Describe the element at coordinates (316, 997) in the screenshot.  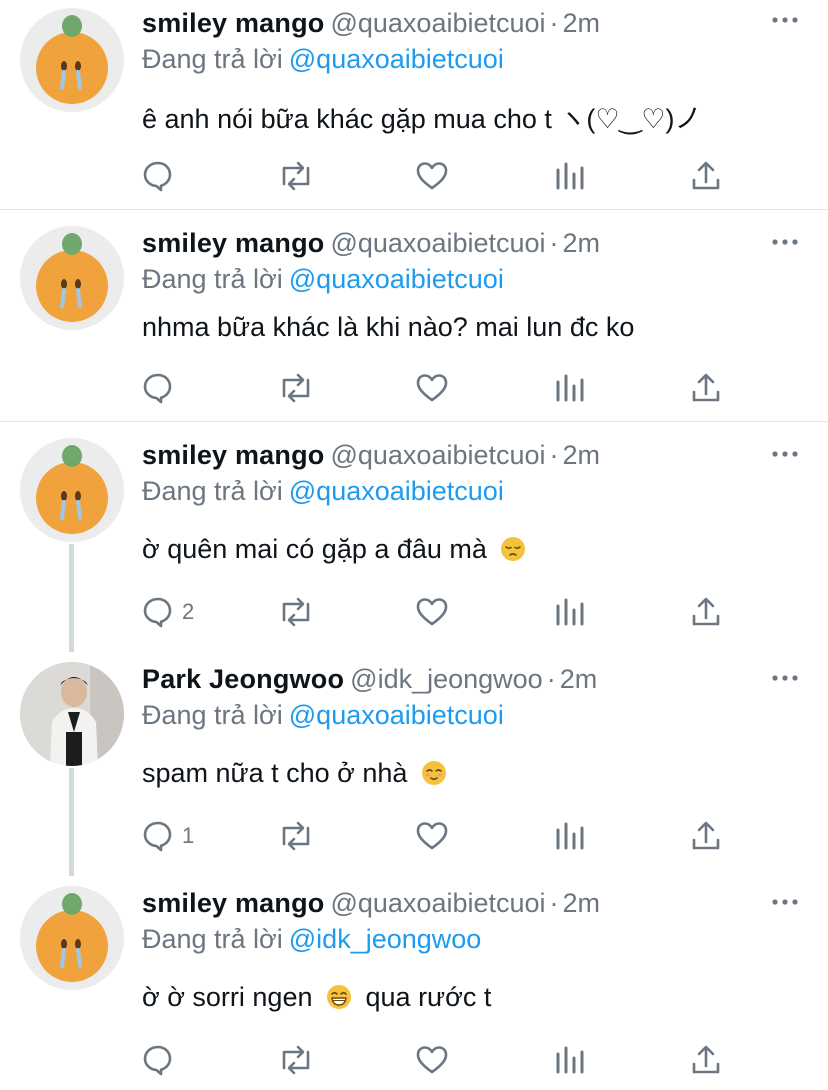
I see `tweet-text-row: ờ ờ sorri ngen qua rước t` at that location.